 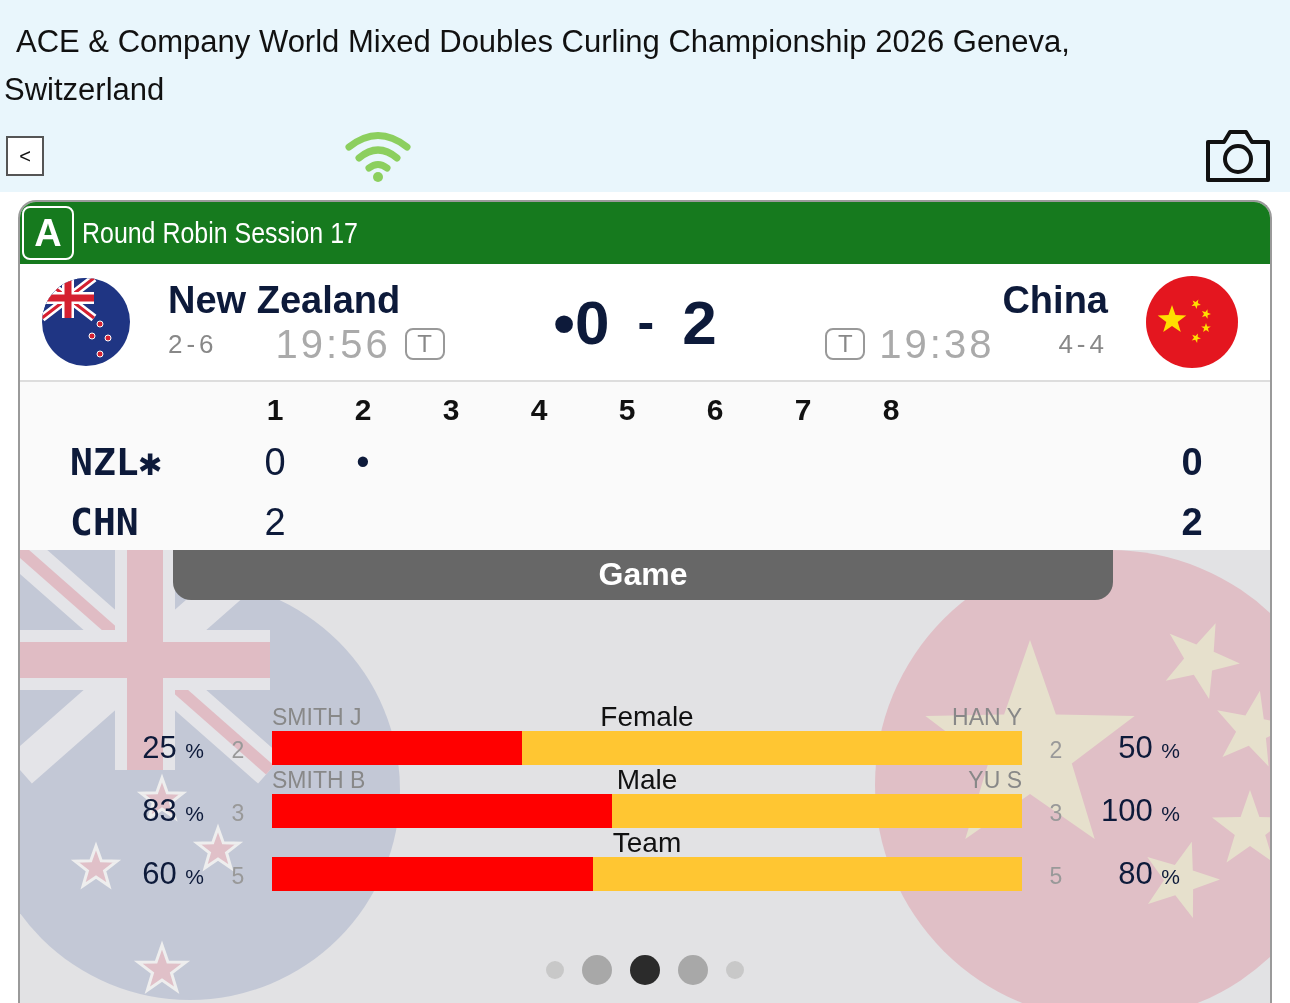 What do you see at coordinates (537, 66) in the screenshot?
I see `page-title: ACE & Company World Mixed Doubles Curling Championship 2026 Geneva, Switzerland` at bounding box center [537, 66].